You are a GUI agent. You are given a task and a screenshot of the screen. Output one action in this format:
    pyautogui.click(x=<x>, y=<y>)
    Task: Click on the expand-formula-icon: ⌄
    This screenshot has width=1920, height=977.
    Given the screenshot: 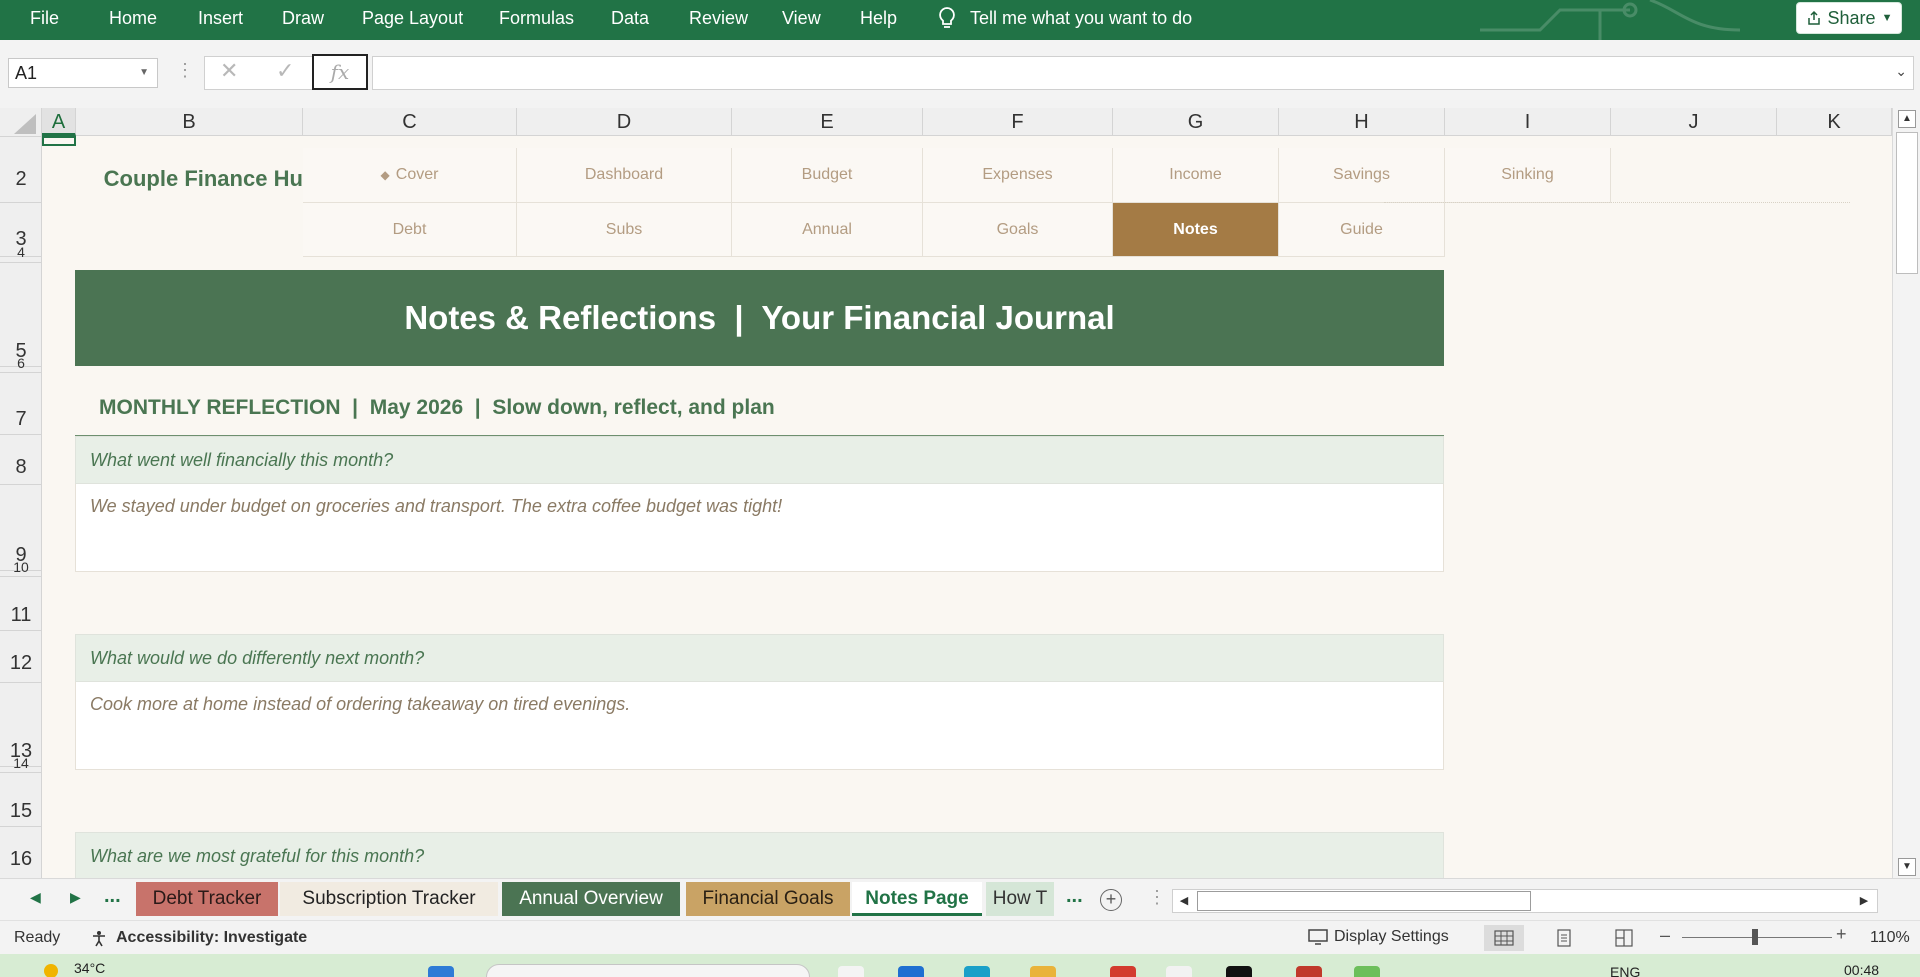 What is the action you would take?
    pyautogui.click(x=1901, y=71)
    